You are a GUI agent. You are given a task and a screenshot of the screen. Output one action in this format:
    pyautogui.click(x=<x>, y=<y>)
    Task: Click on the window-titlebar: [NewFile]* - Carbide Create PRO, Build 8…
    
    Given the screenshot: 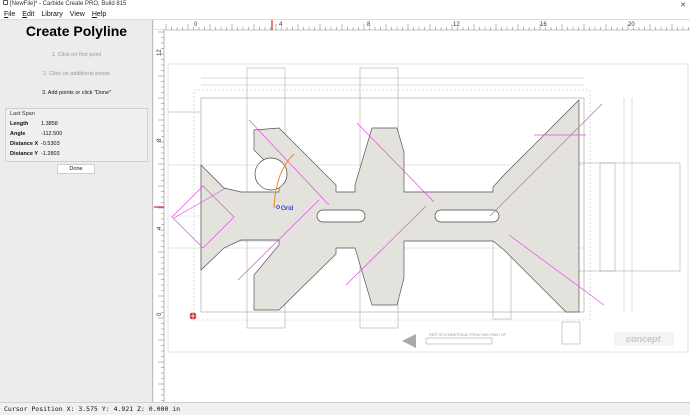 What is the action you would take?
    pyautogui.click(x=345, y=4)
    